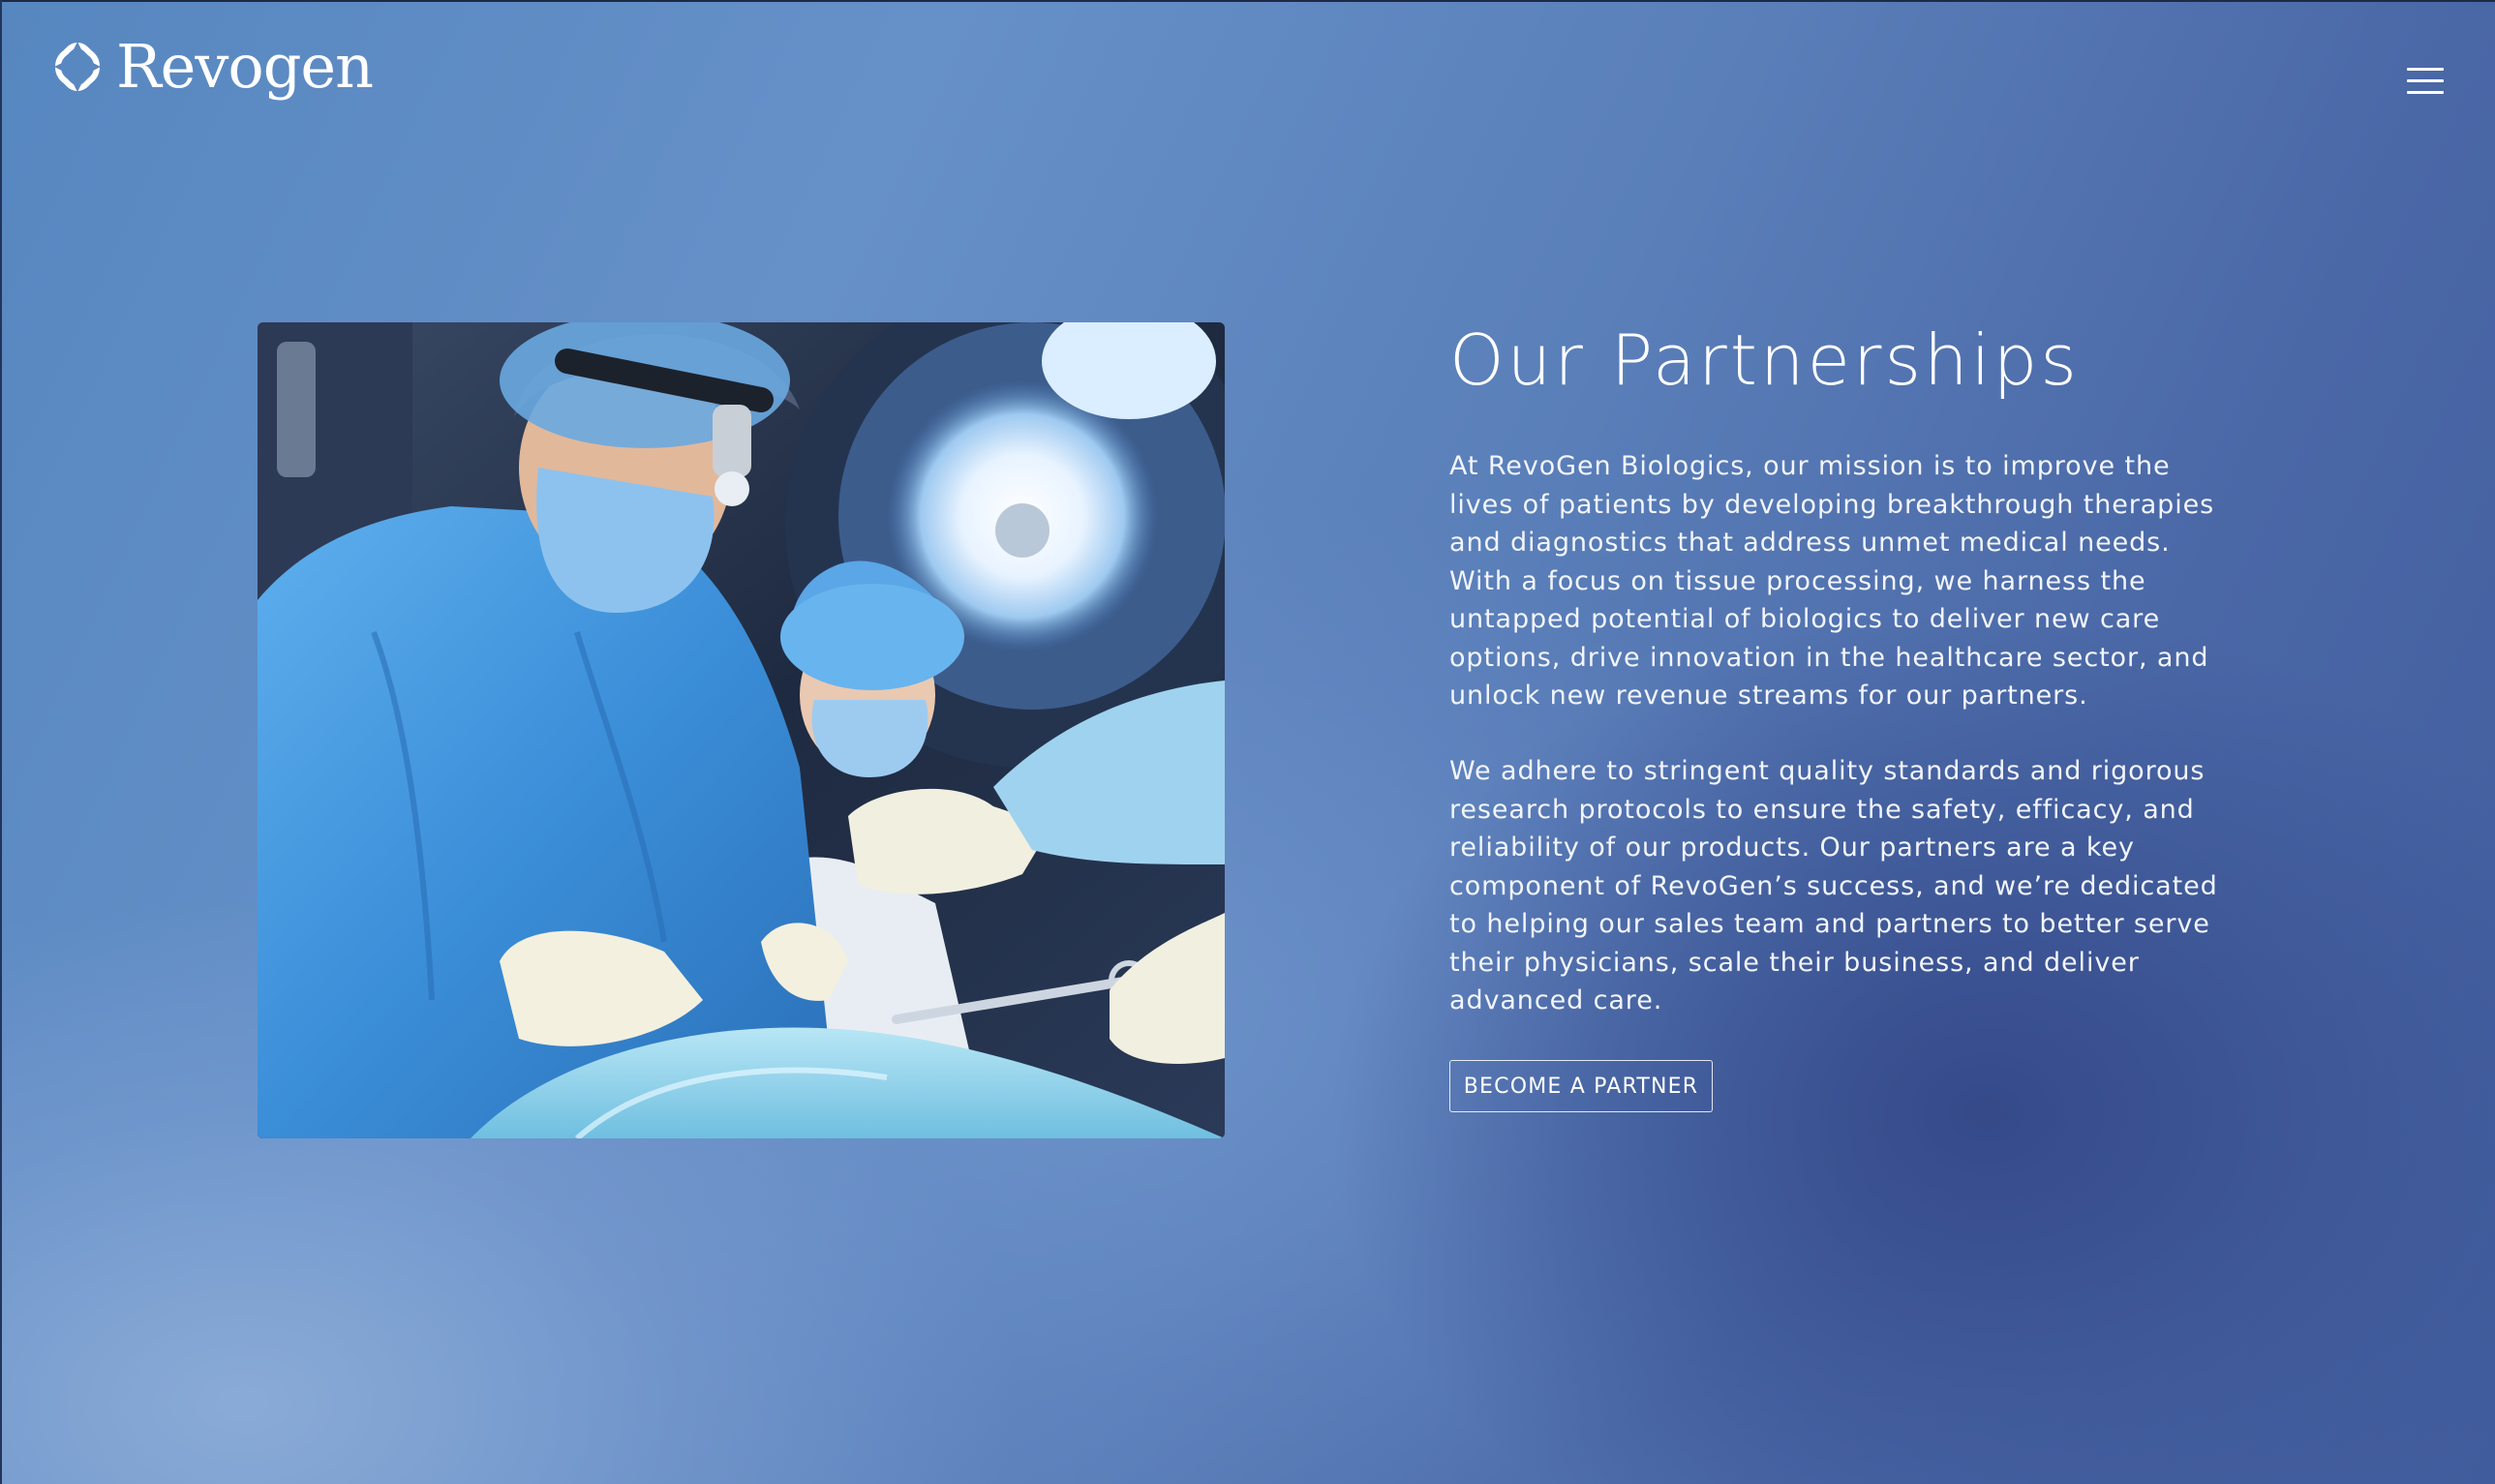 This screenshot has height=1484, width=2495. Describe the element at coordinates (1581, 1086) in the screenshot. I see `become-partner-button: BECOME A PARTNER` at that location.